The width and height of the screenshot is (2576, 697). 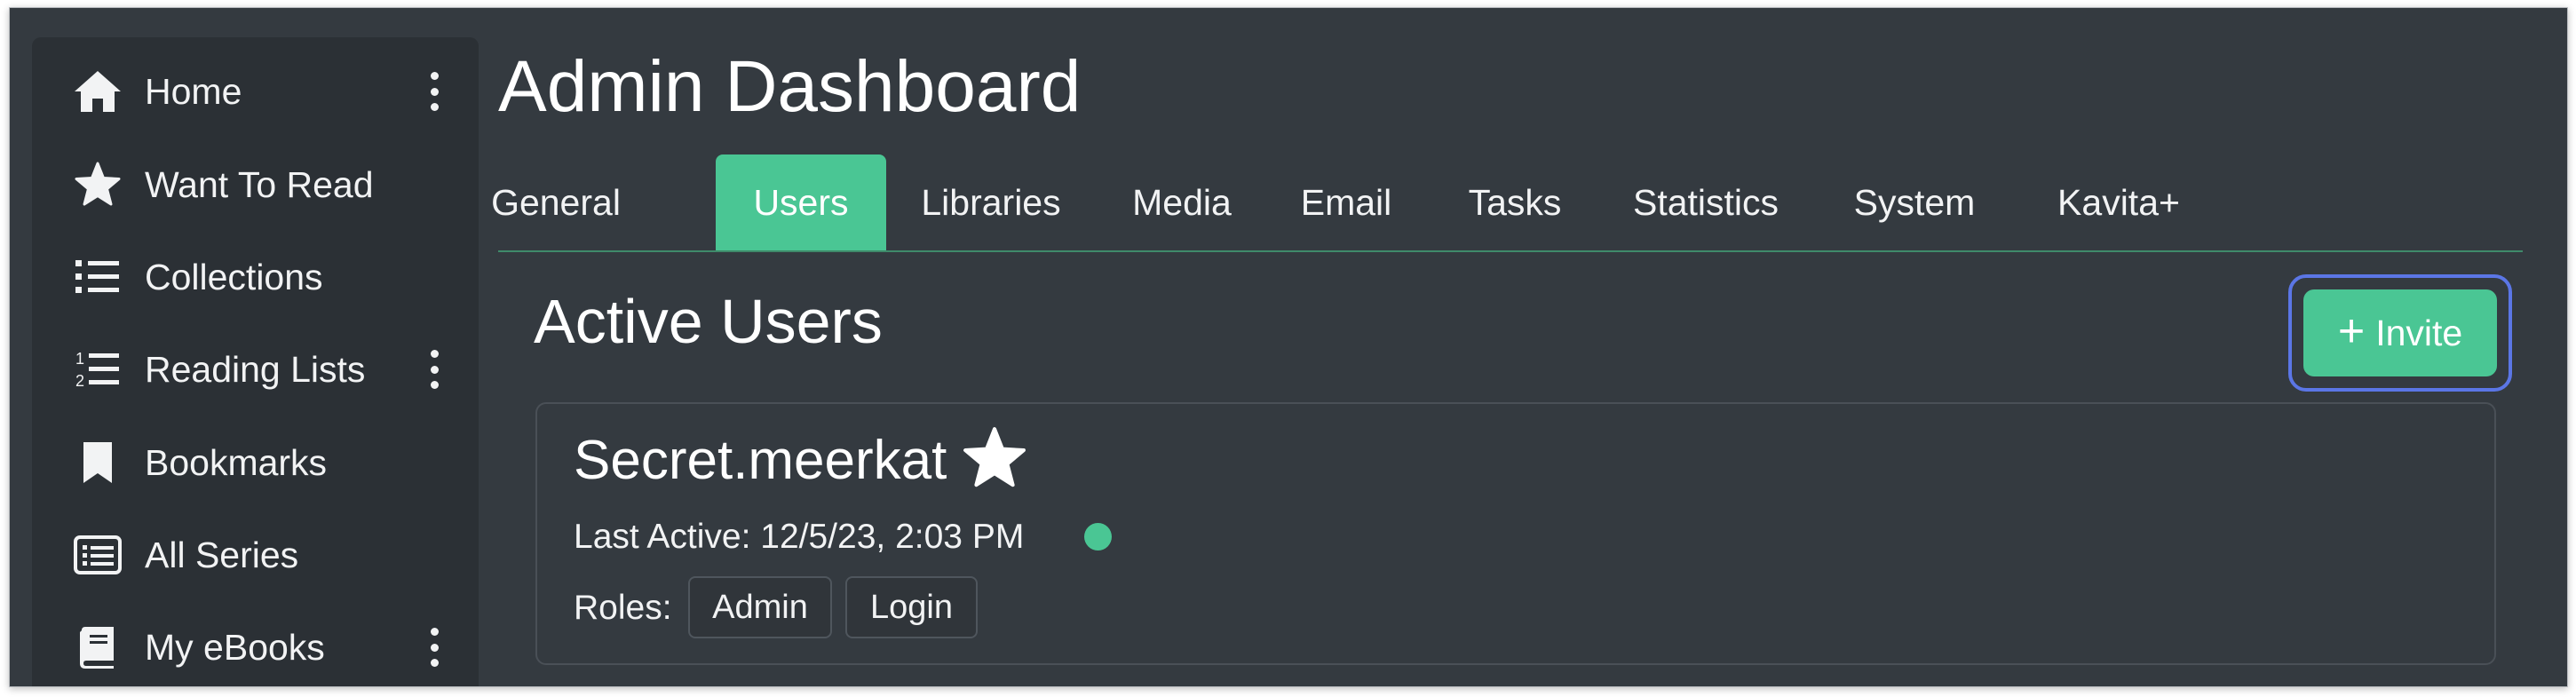 I want to click on sidebar-item-label: Bookmarks, so click(x=236, y=462).